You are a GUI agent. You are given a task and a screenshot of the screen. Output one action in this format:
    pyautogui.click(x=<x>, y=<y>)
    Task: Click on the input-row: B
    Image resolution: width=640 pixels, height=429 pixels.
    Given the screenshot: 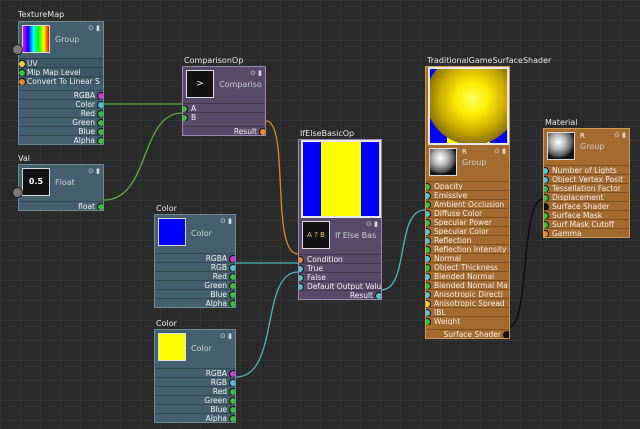 What is the action you would take?
    pyautogui.click(x=224, y=116)
    